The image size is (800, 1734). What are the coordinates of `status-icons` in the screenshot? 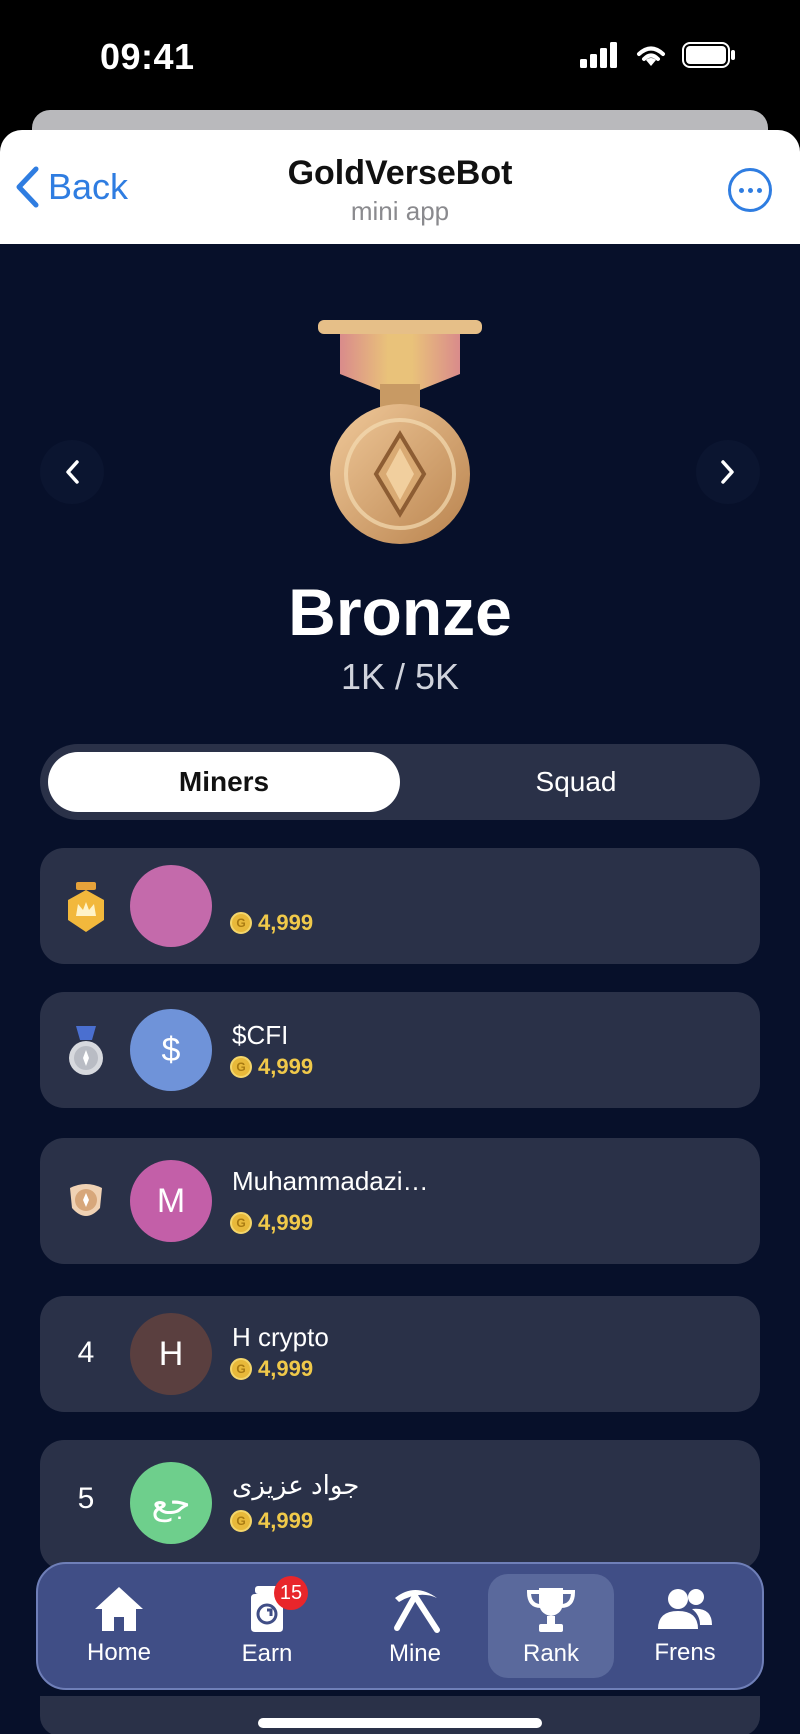 It's located at (658, 55).